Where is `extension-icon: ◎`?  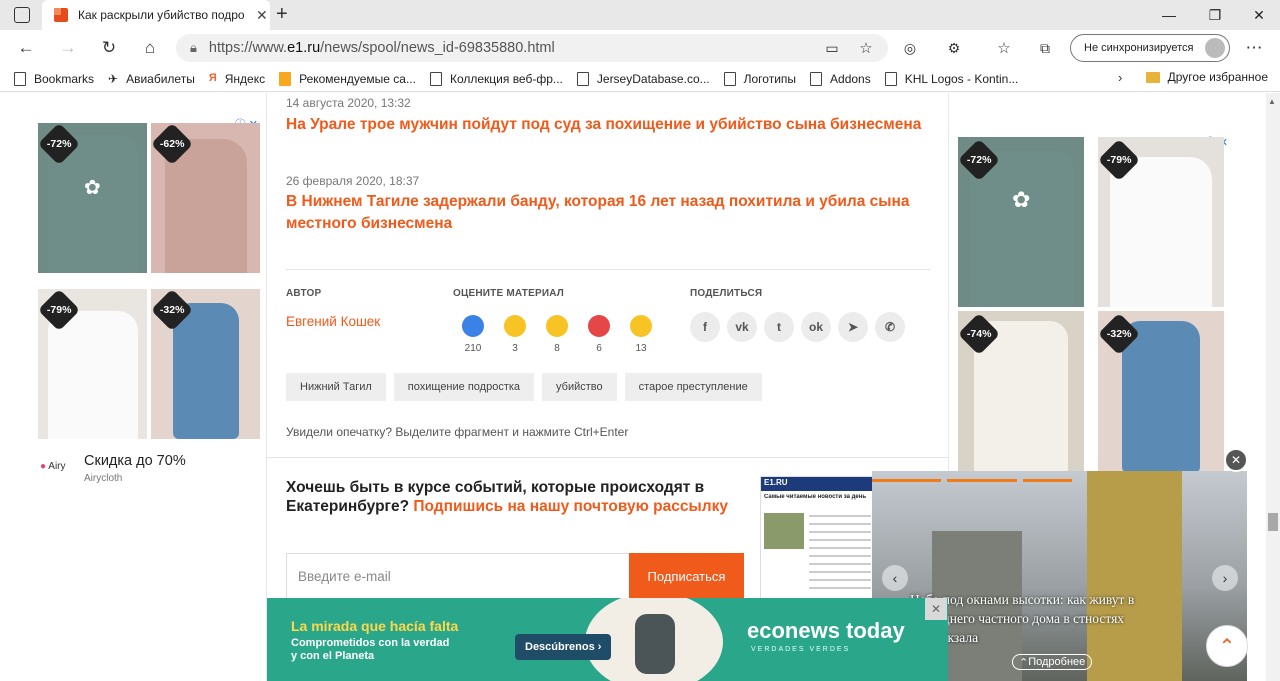
extension-icon: ◎ is located at coordinates (910, 48).